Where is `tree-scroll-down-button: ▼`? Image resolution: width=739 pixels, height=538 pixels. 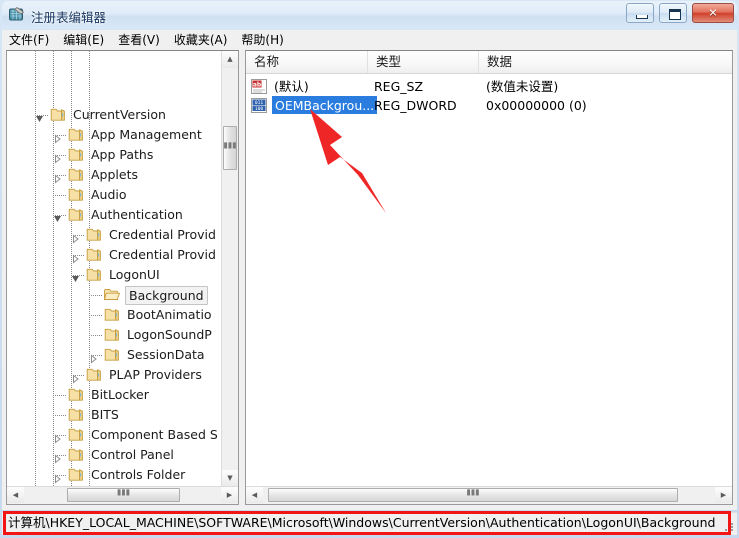
tree-scroll-down-button: ▼ is located at coordinates (230, 478).